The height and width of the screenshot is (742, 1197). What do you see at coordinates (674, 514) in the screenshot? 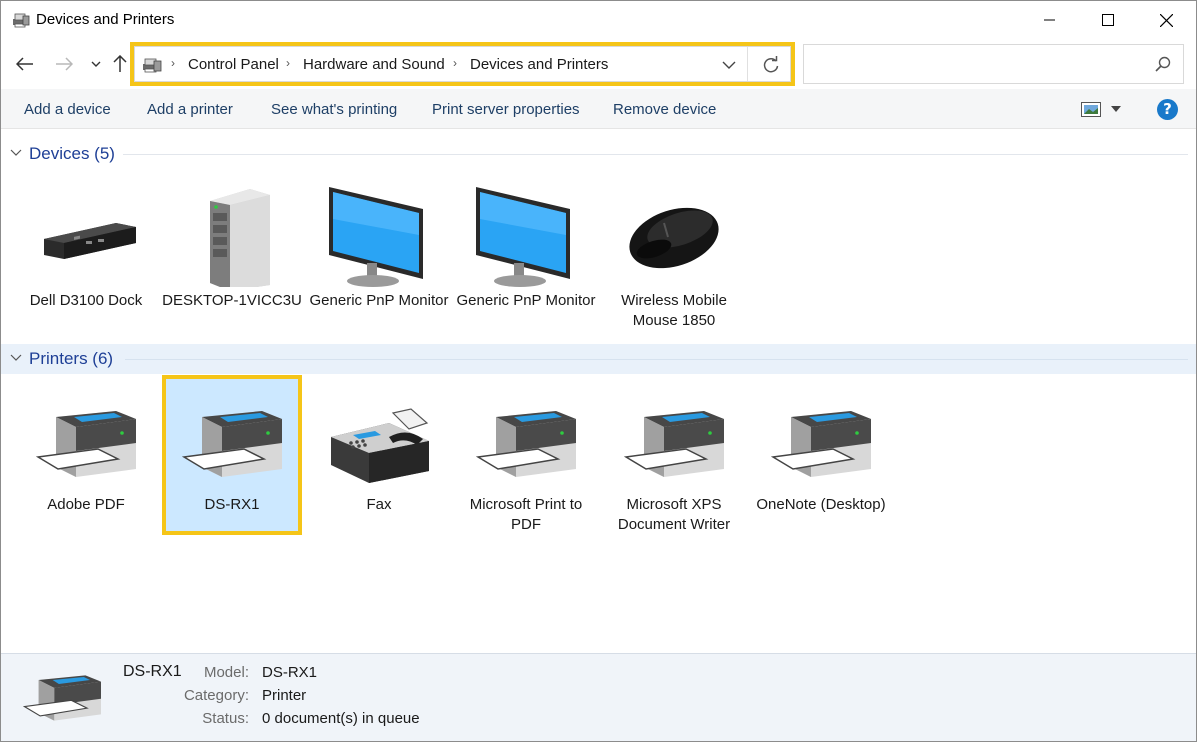
I see `printer-label: Microsoft XPS Document Writer` at bounding box center [674, 514].